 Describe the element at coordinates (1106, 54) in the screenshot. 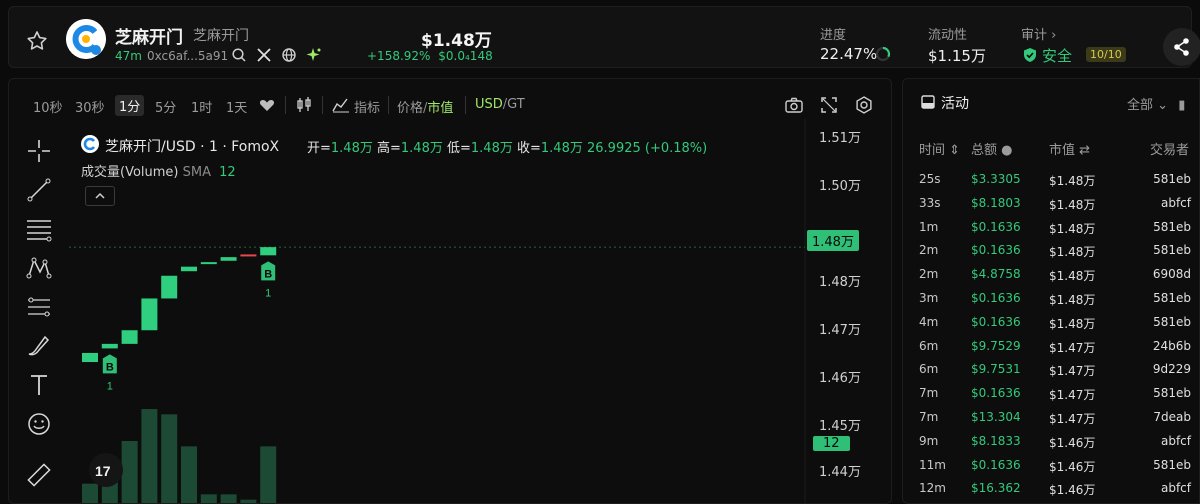

I see `audit-score-badge: 10/10` at that location.